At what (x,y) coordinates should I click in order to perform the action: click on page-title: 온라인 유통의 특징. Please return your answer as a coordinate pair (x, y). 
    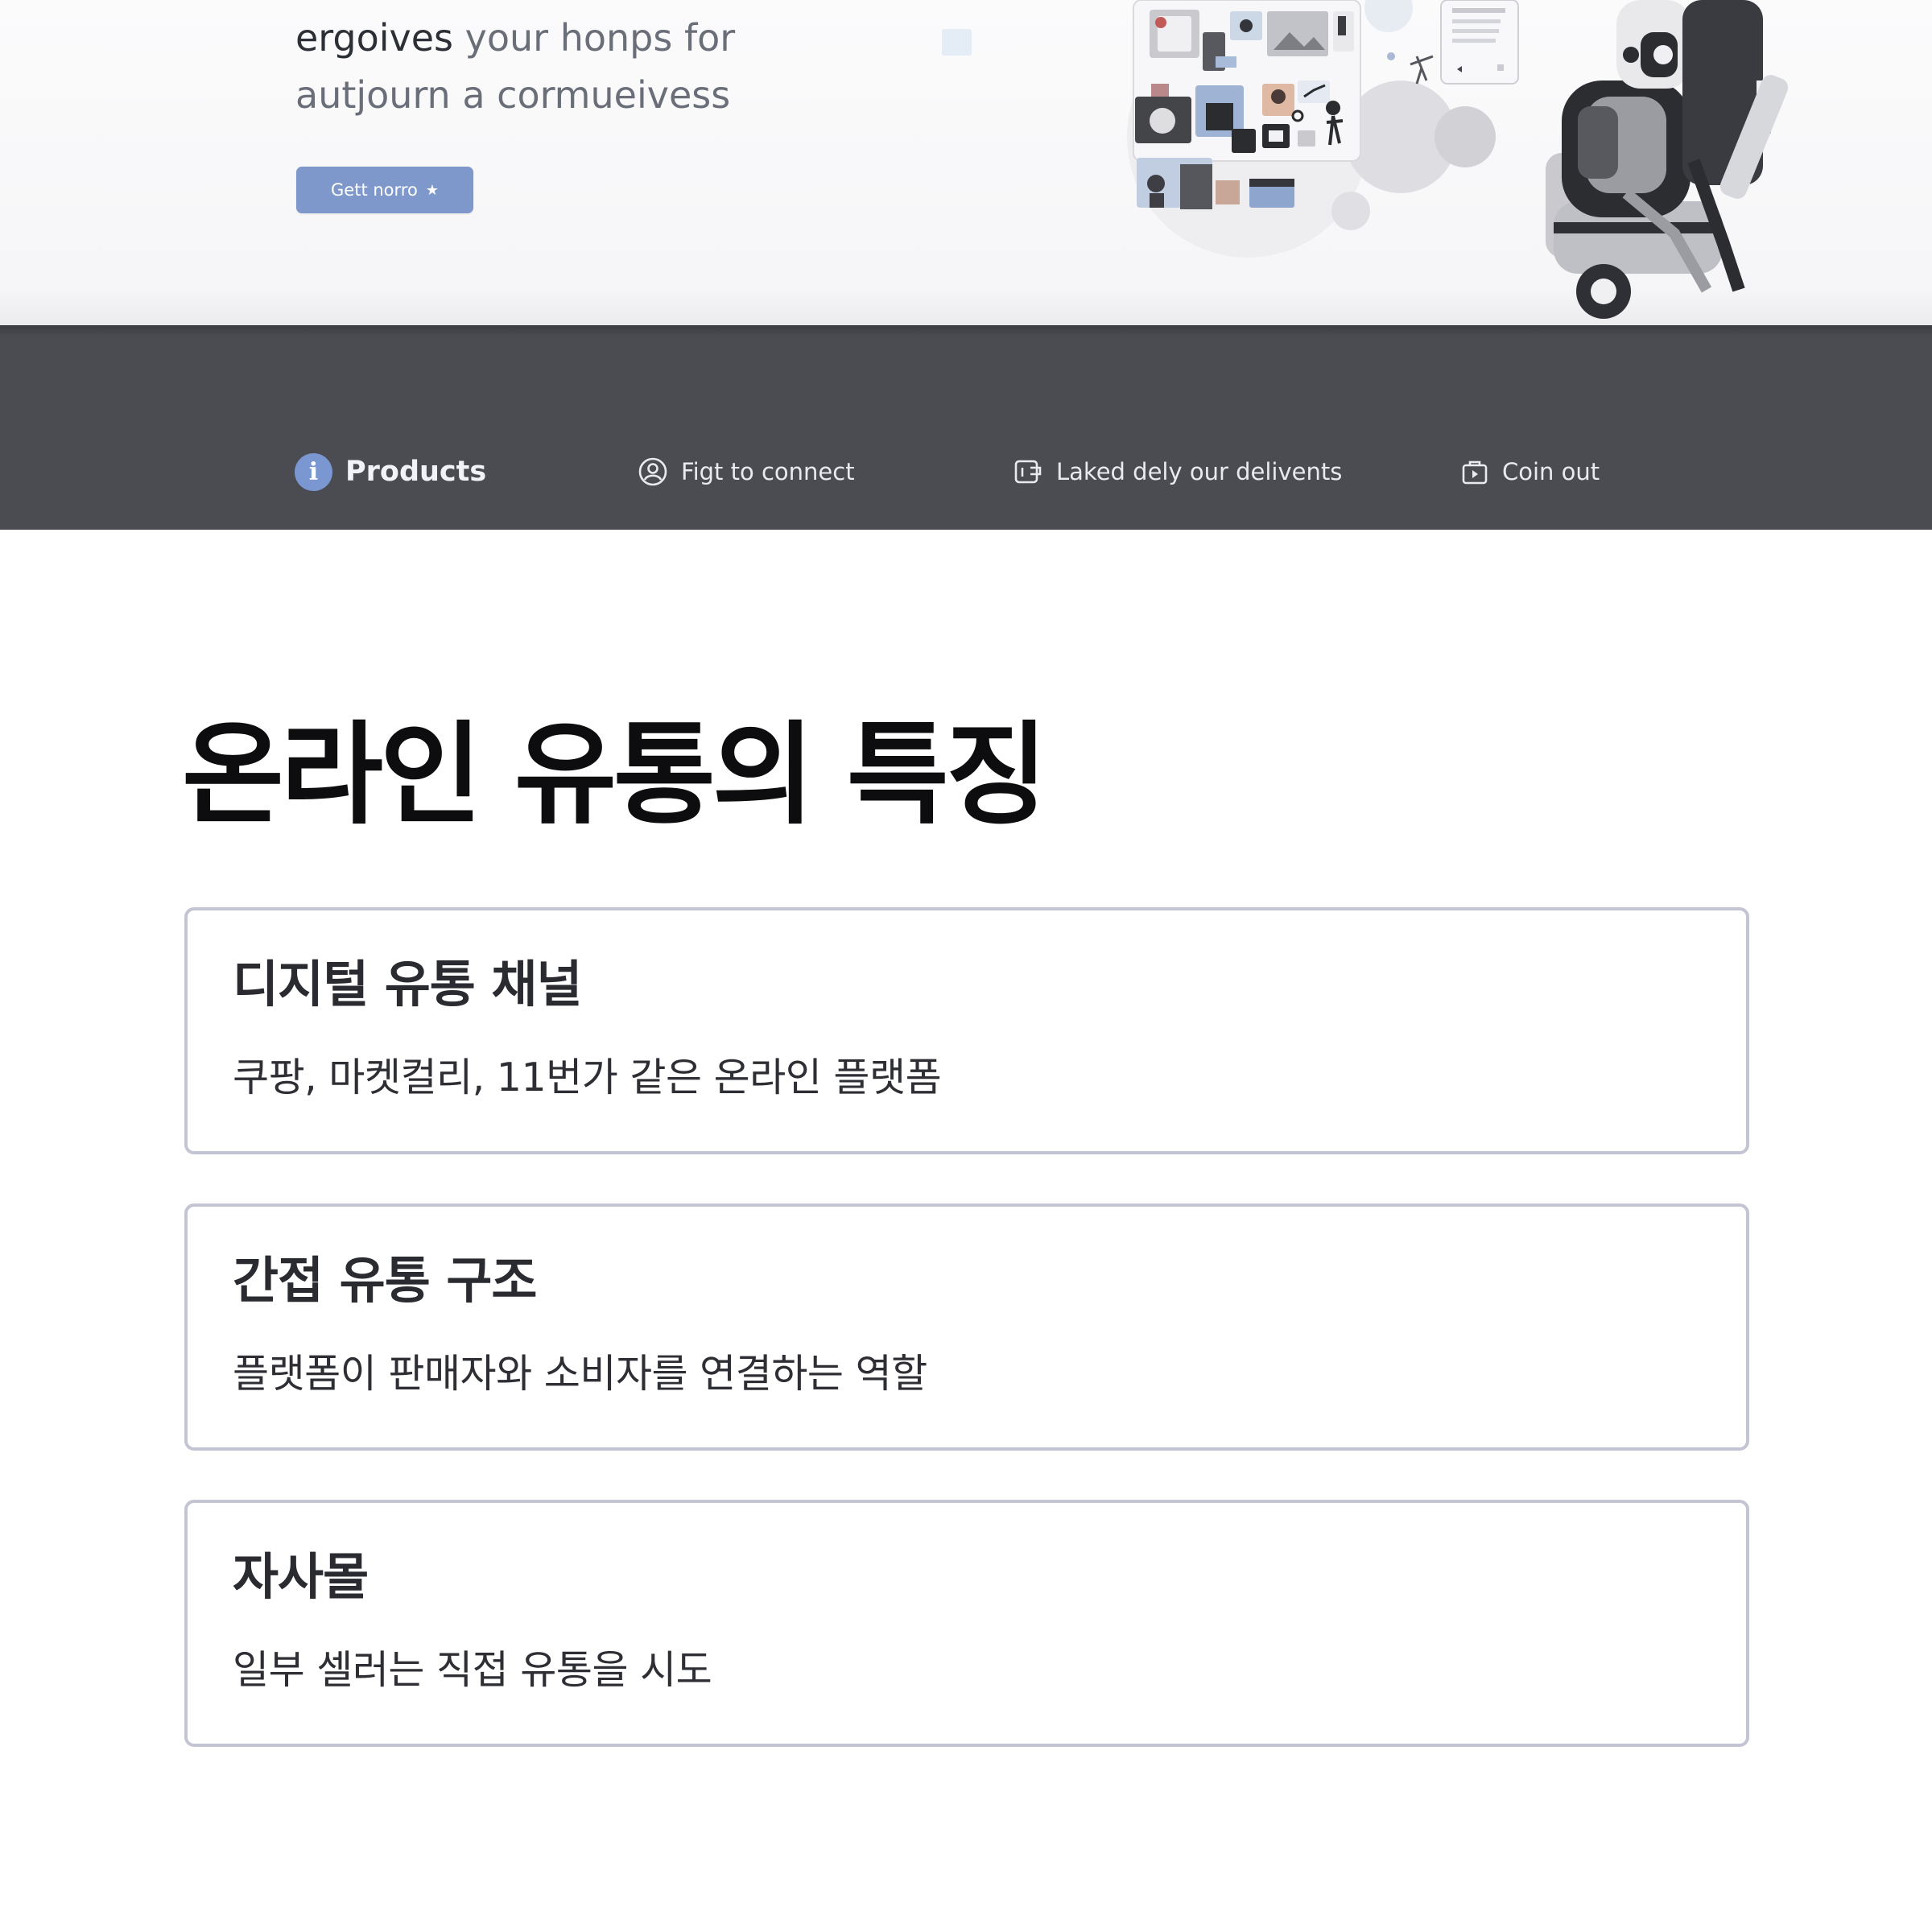
    Looking at the image, I should click on (615, 775).